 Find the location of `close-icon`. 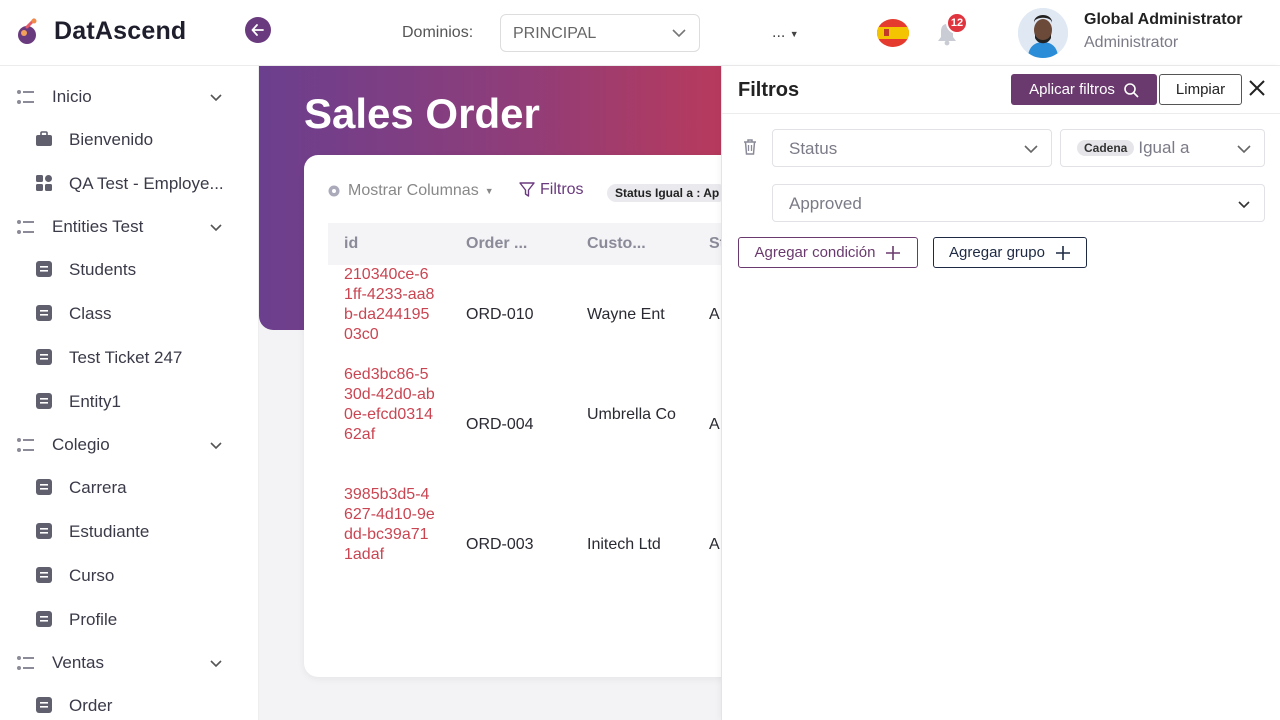

close-icon is located at coordinates (1257, 88).